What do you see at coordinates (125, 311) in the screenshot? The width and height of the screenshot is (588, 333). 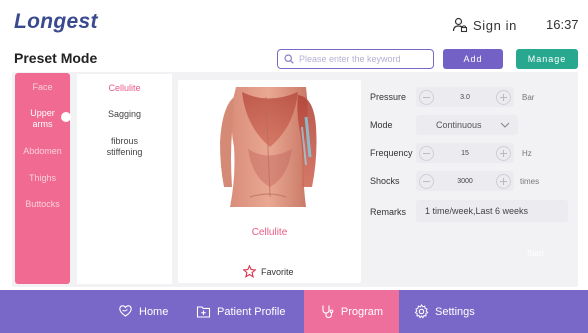 I see `heart-hand-icon` at bounding box center [125, 311].